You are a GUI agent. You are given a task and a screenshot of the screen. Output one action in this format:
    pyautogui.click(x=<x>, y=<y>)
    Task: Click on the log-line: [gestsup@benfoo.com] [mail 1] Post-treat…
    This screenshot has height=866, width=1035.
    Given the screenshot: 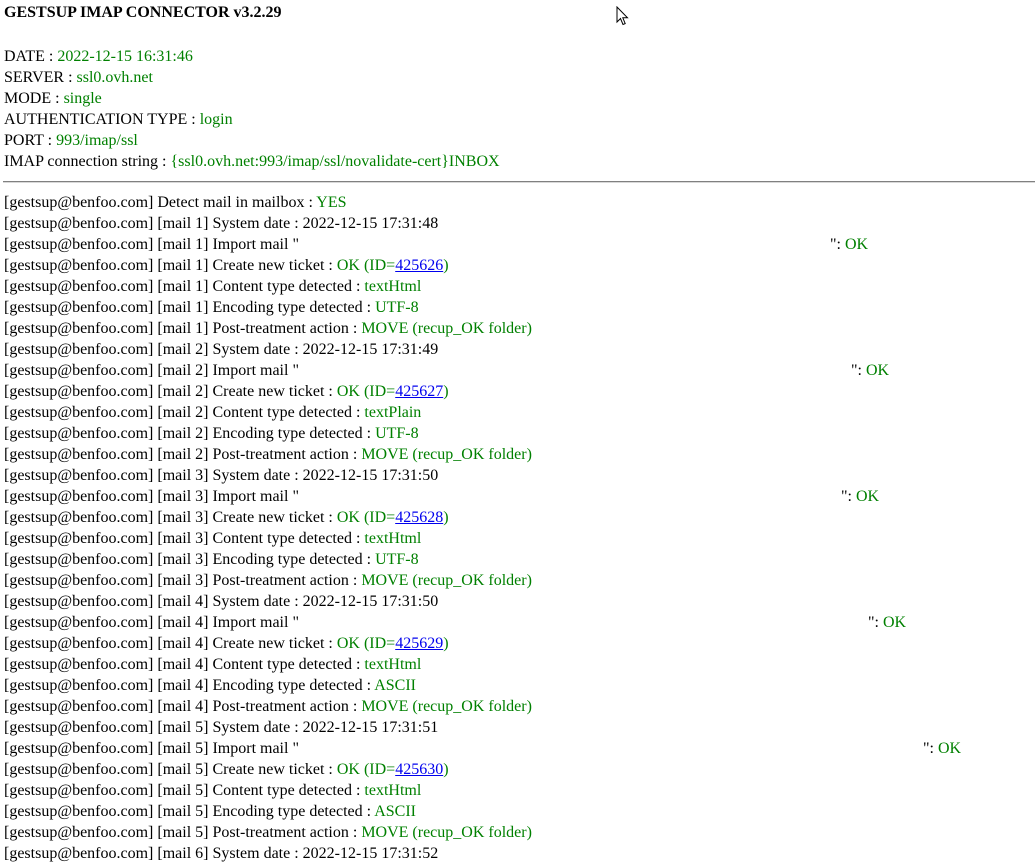 What is the action you would take?
    pyautogui.click(x=268, y=328)
    